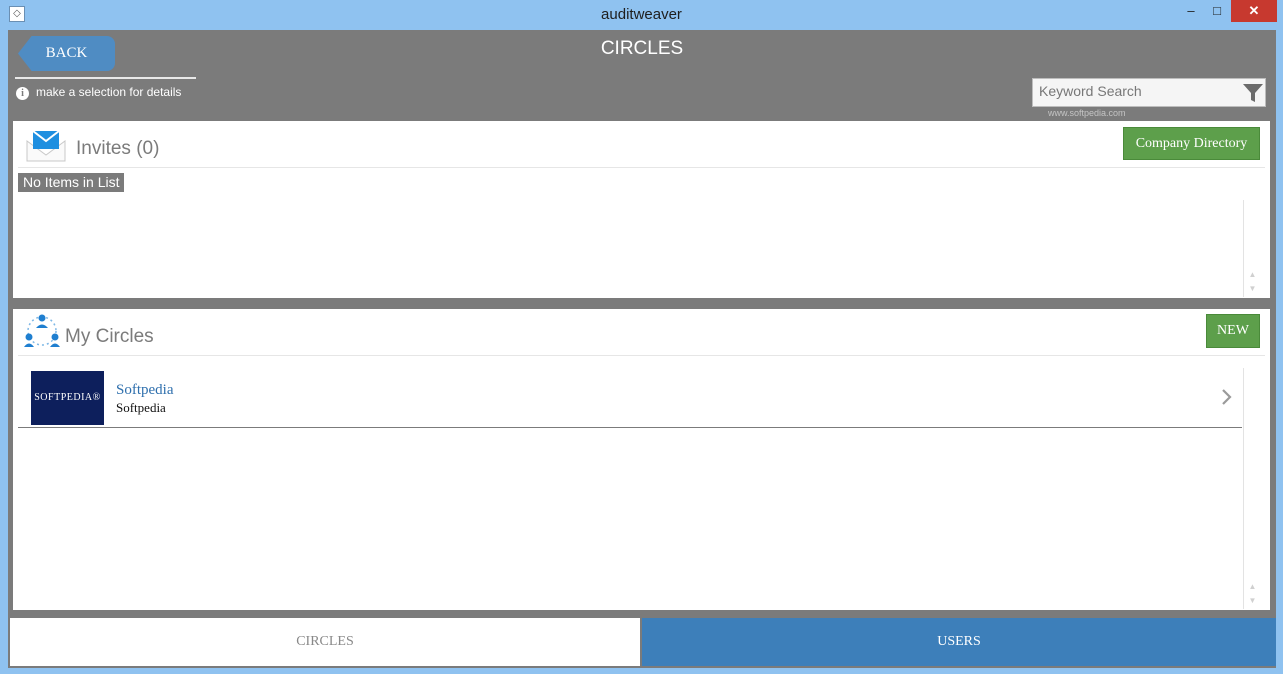 The image size is (1283, 674). I want to click on tab-circles: CIRCLES, so click(325, 642).